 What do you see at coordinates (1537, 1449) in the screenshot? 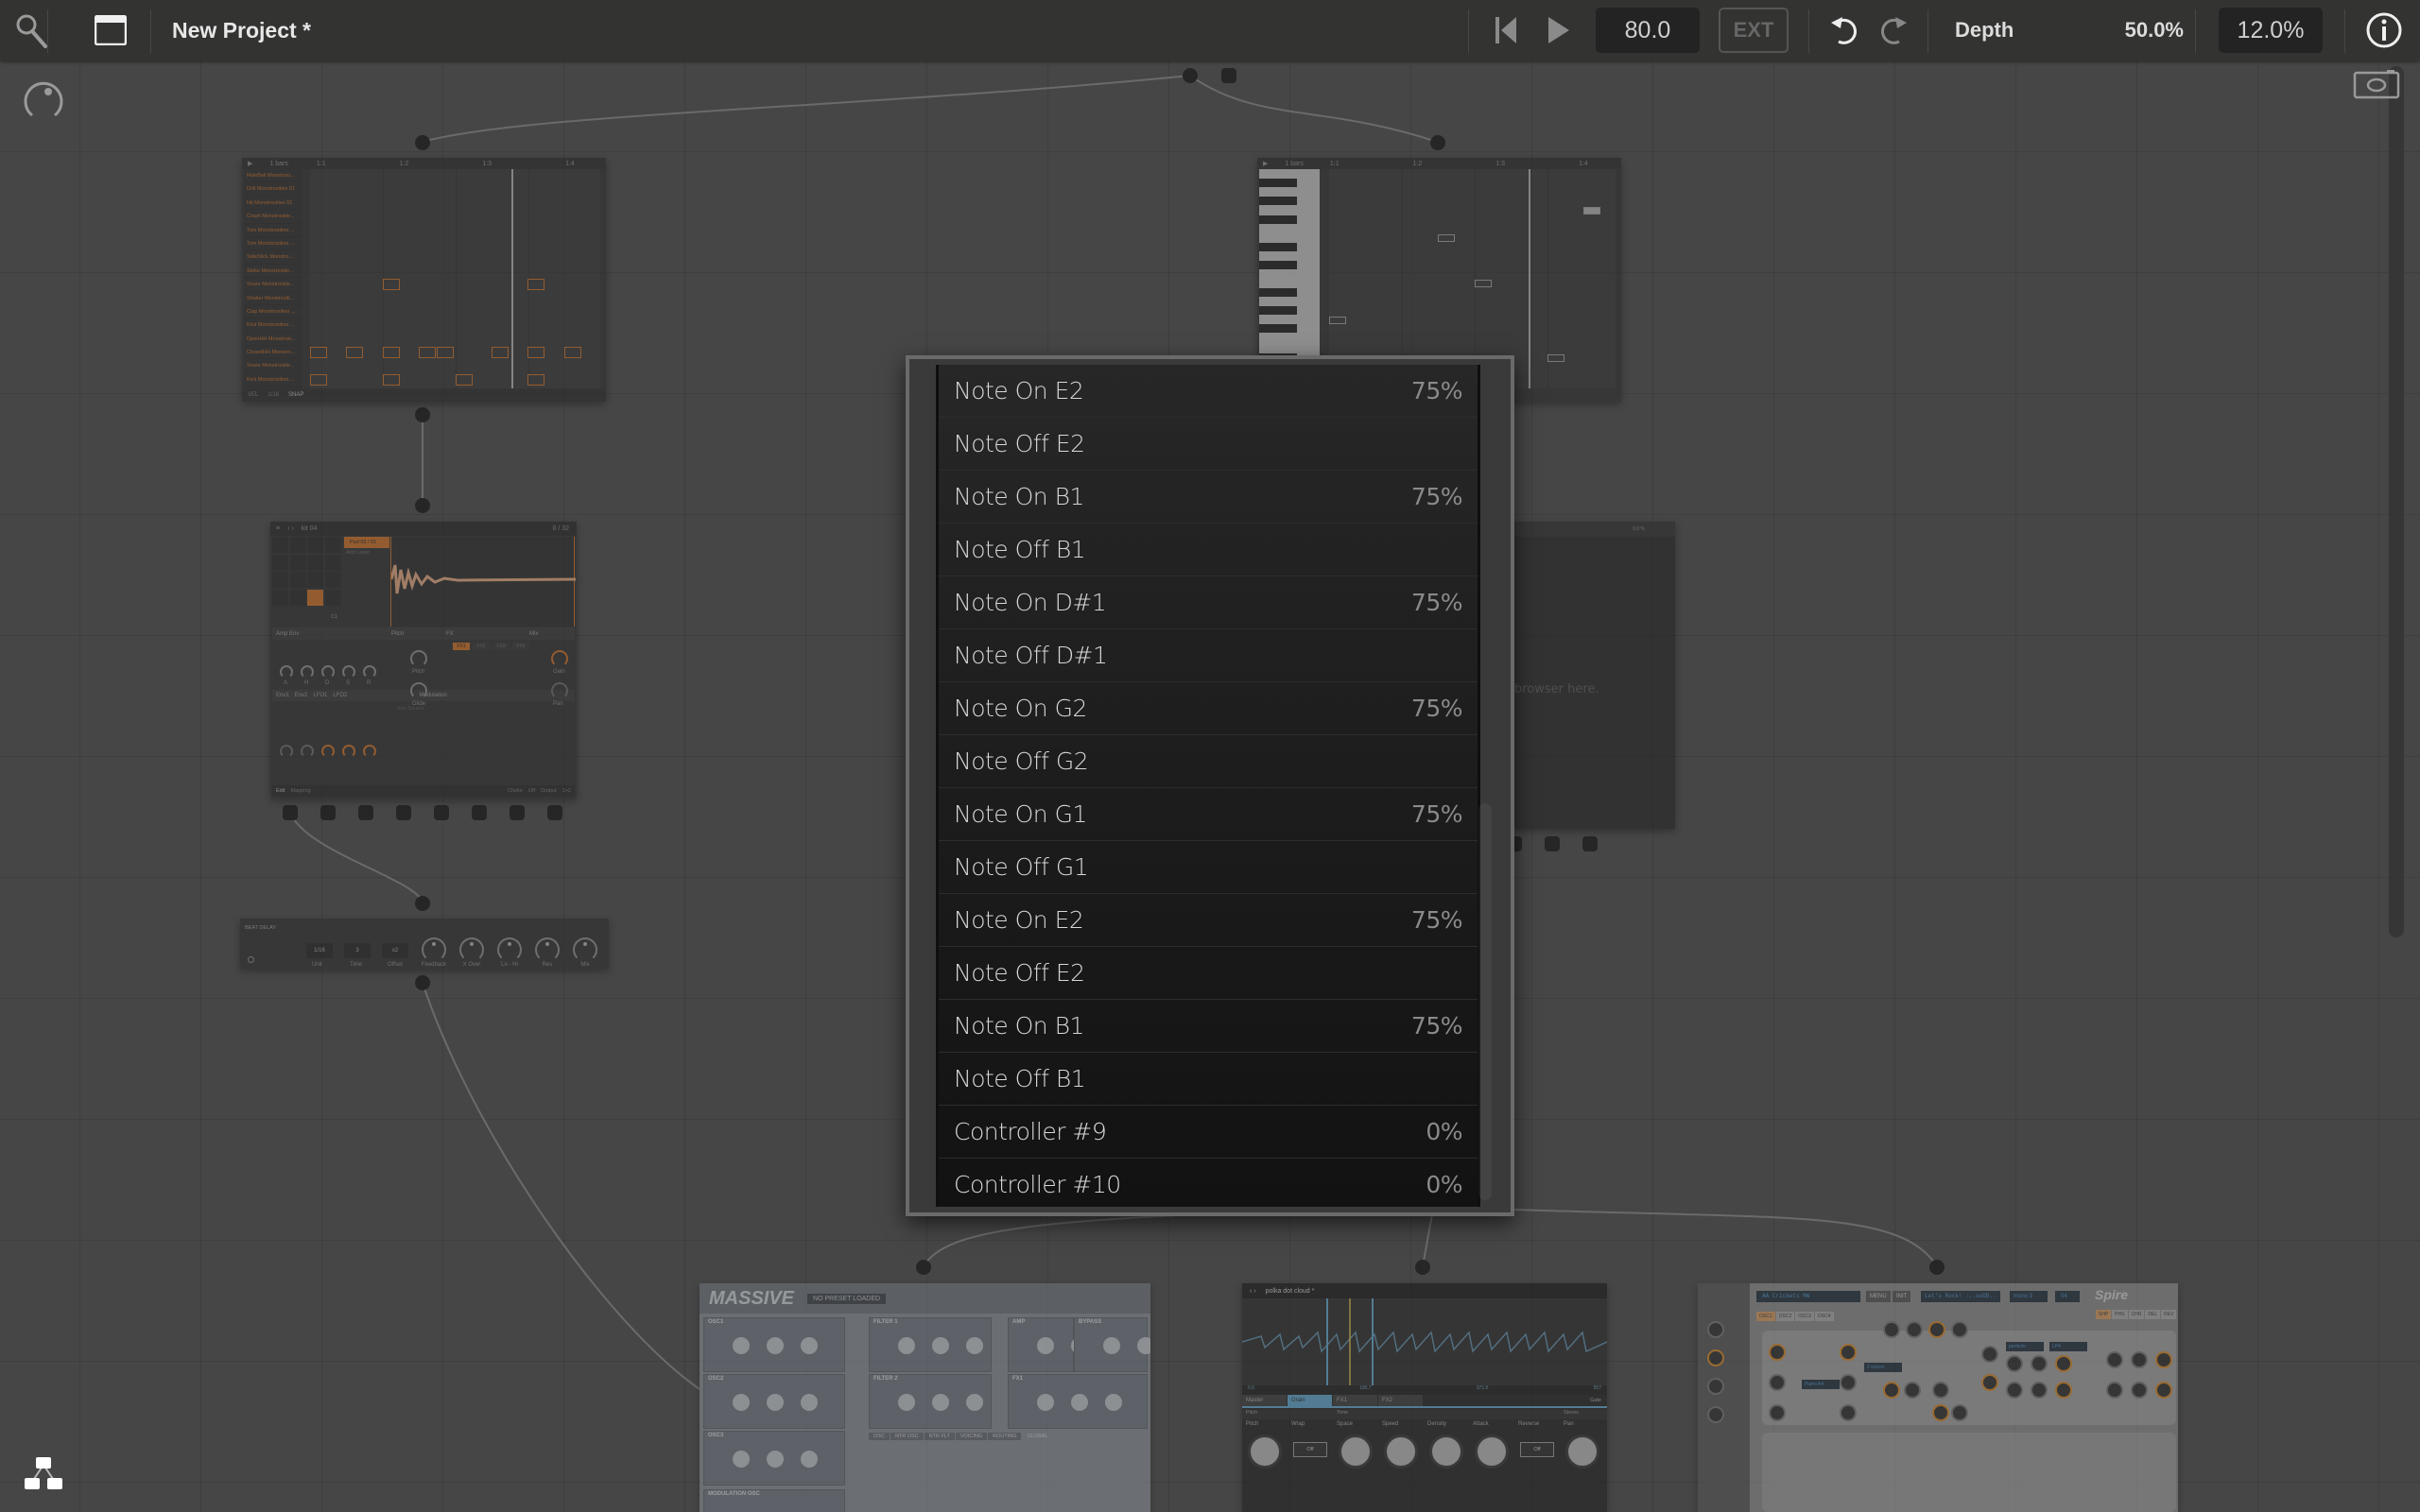
I see `reverse-toggle: Off` at bounding box center [1537, 1449].